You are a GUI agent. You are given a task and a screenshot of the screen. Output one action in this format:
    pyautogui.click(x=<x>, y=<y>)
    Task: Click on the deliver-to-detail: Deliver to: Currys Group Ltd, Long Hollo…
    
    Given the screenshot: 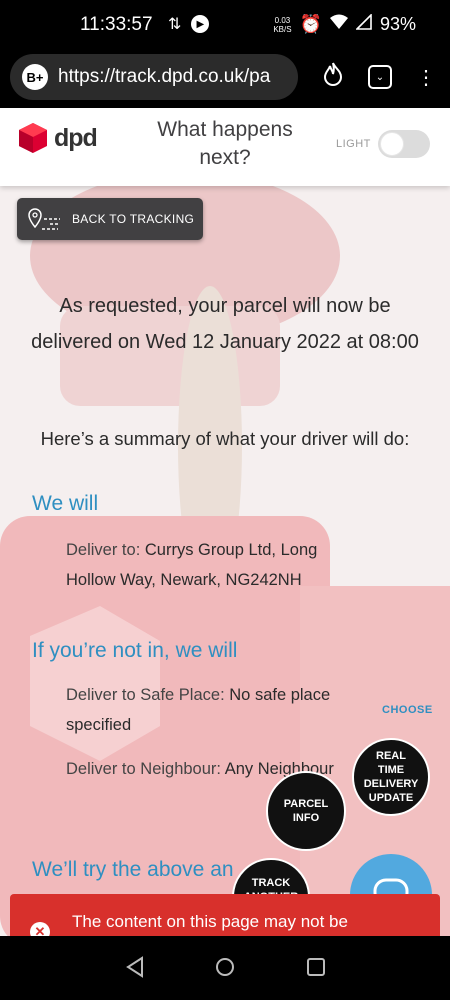 What is the action you would take?
    pyautogui.click(x=192, y=565)
    